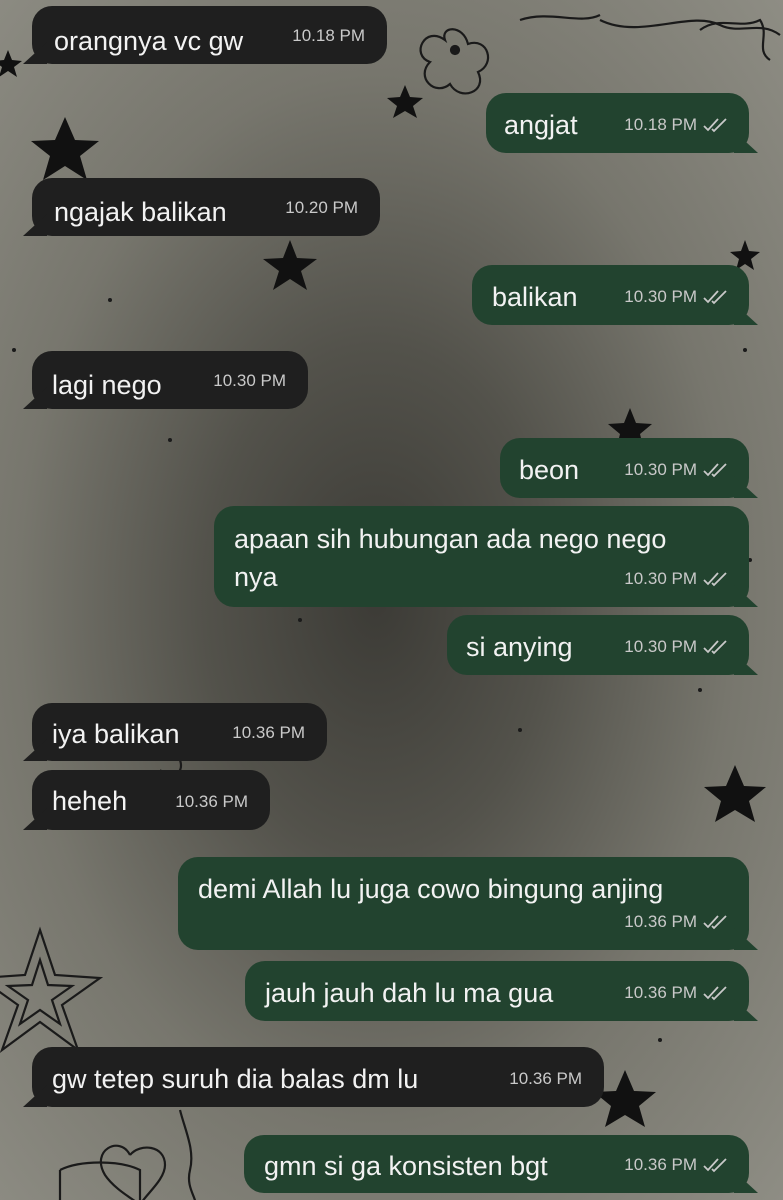 The height and width of the screenshot is (1200, 783). I want to click on message-outgoing: beon 10.30 PM, so click(624, 468).